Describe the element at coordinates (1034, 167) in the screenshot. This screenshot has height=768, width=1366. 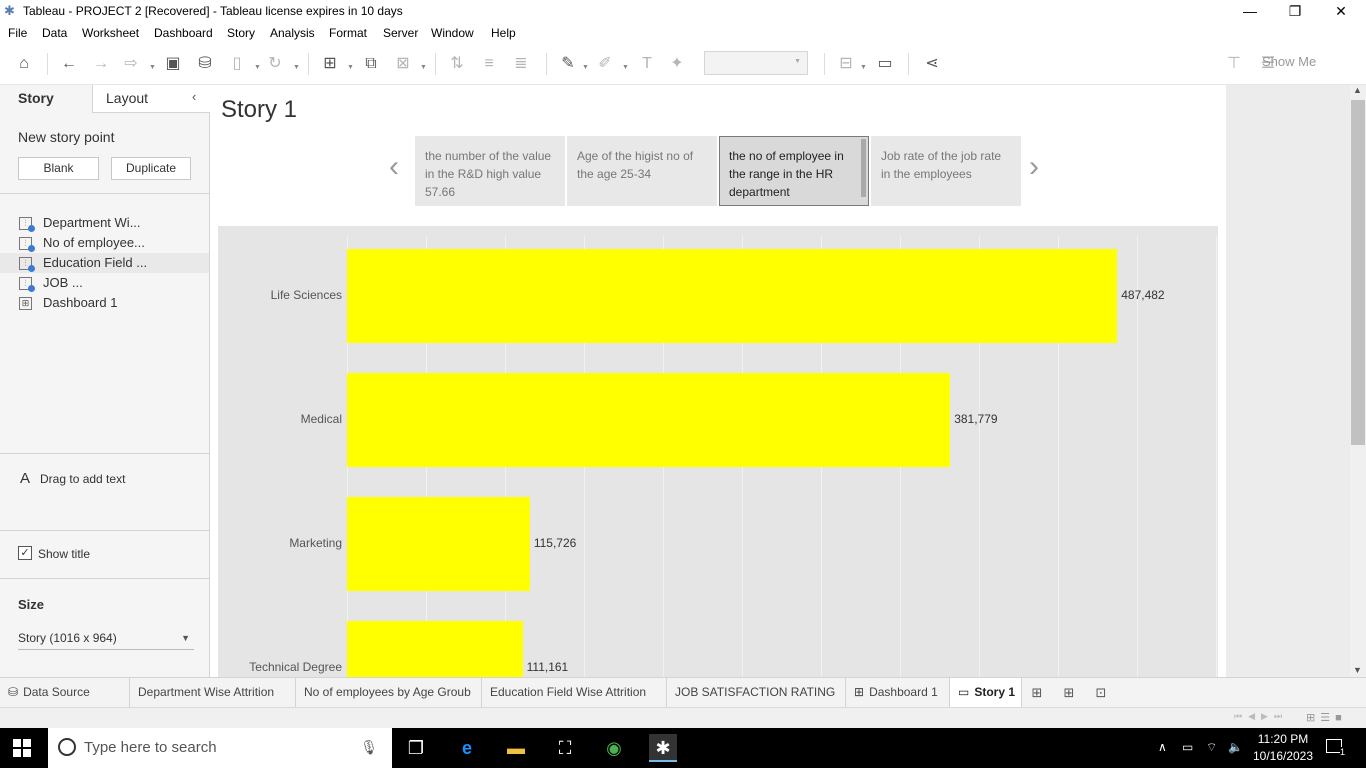
I see `next-story-point-arrow: ›` at that location.